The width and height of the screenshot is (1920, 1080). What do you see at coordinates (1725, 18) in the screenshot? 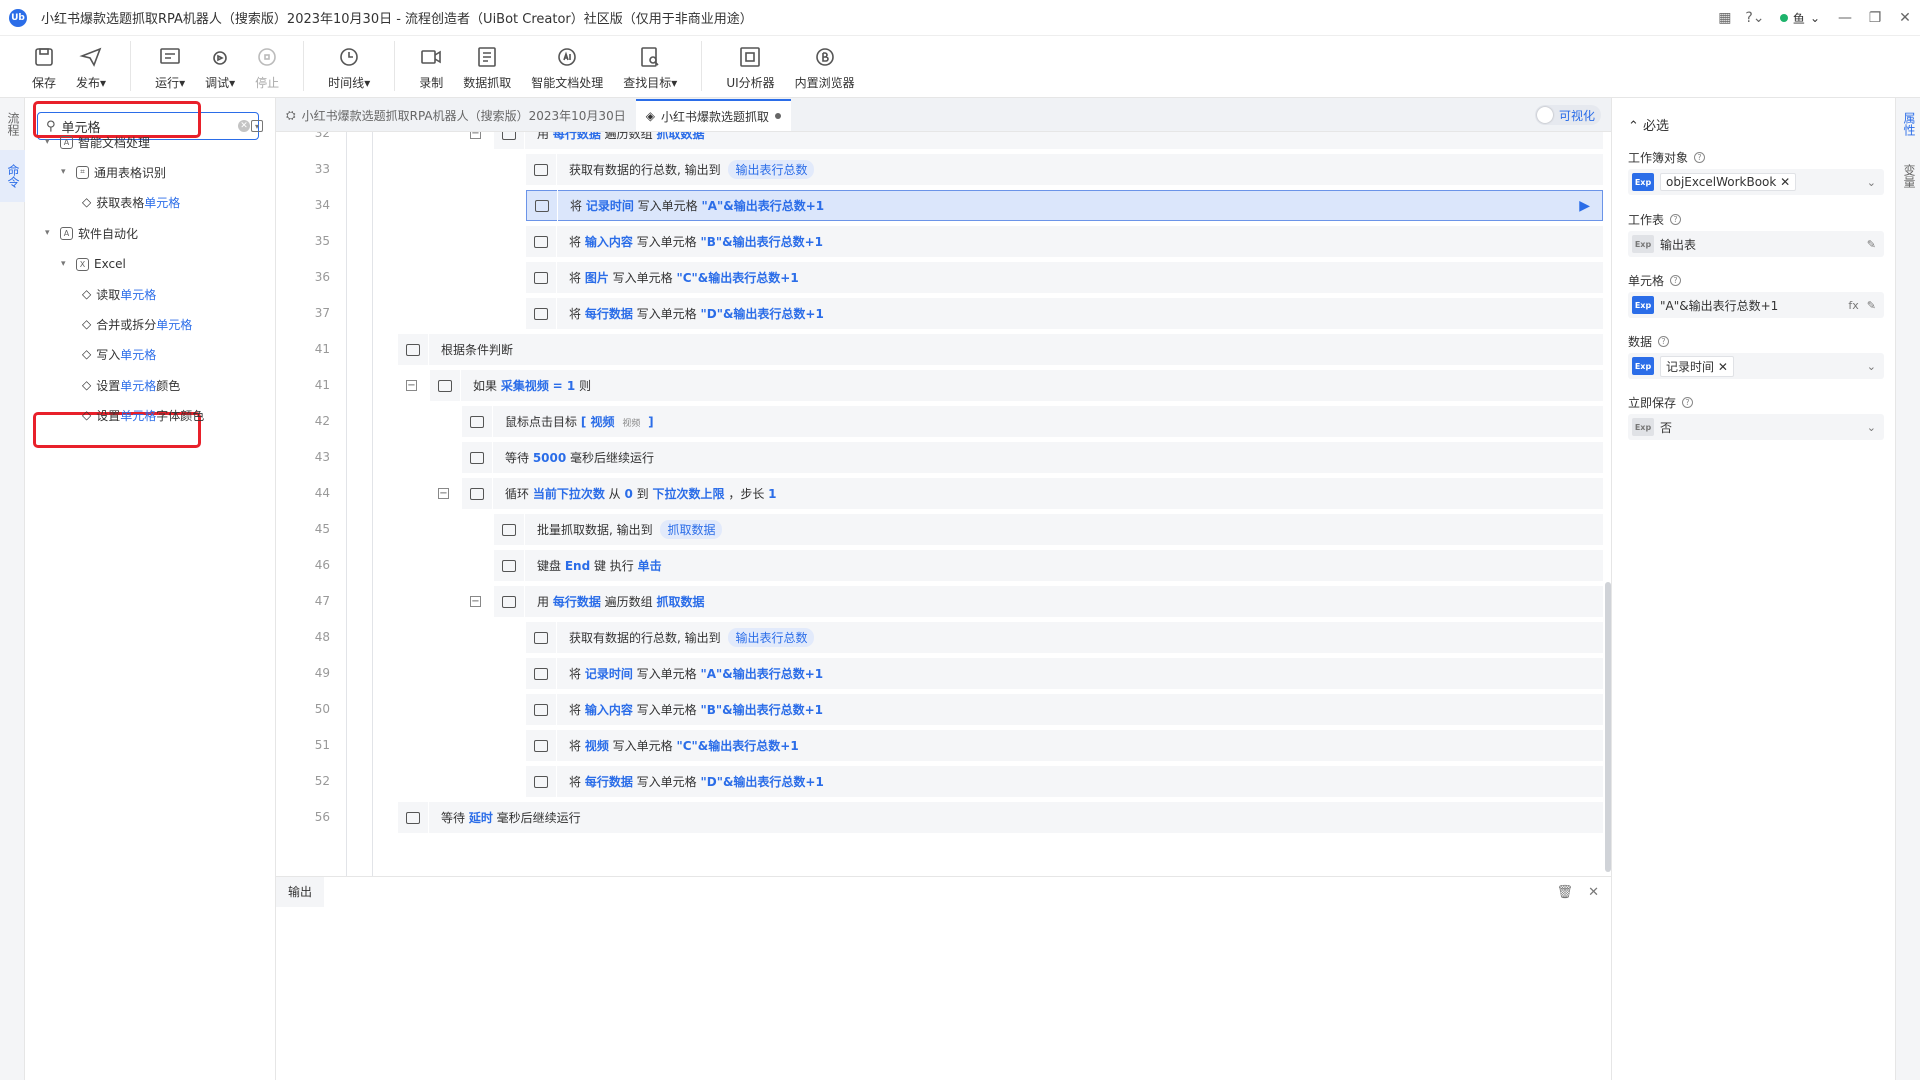
I see `apps-grid-icon: ▦` at bounding box center [1725, 18].